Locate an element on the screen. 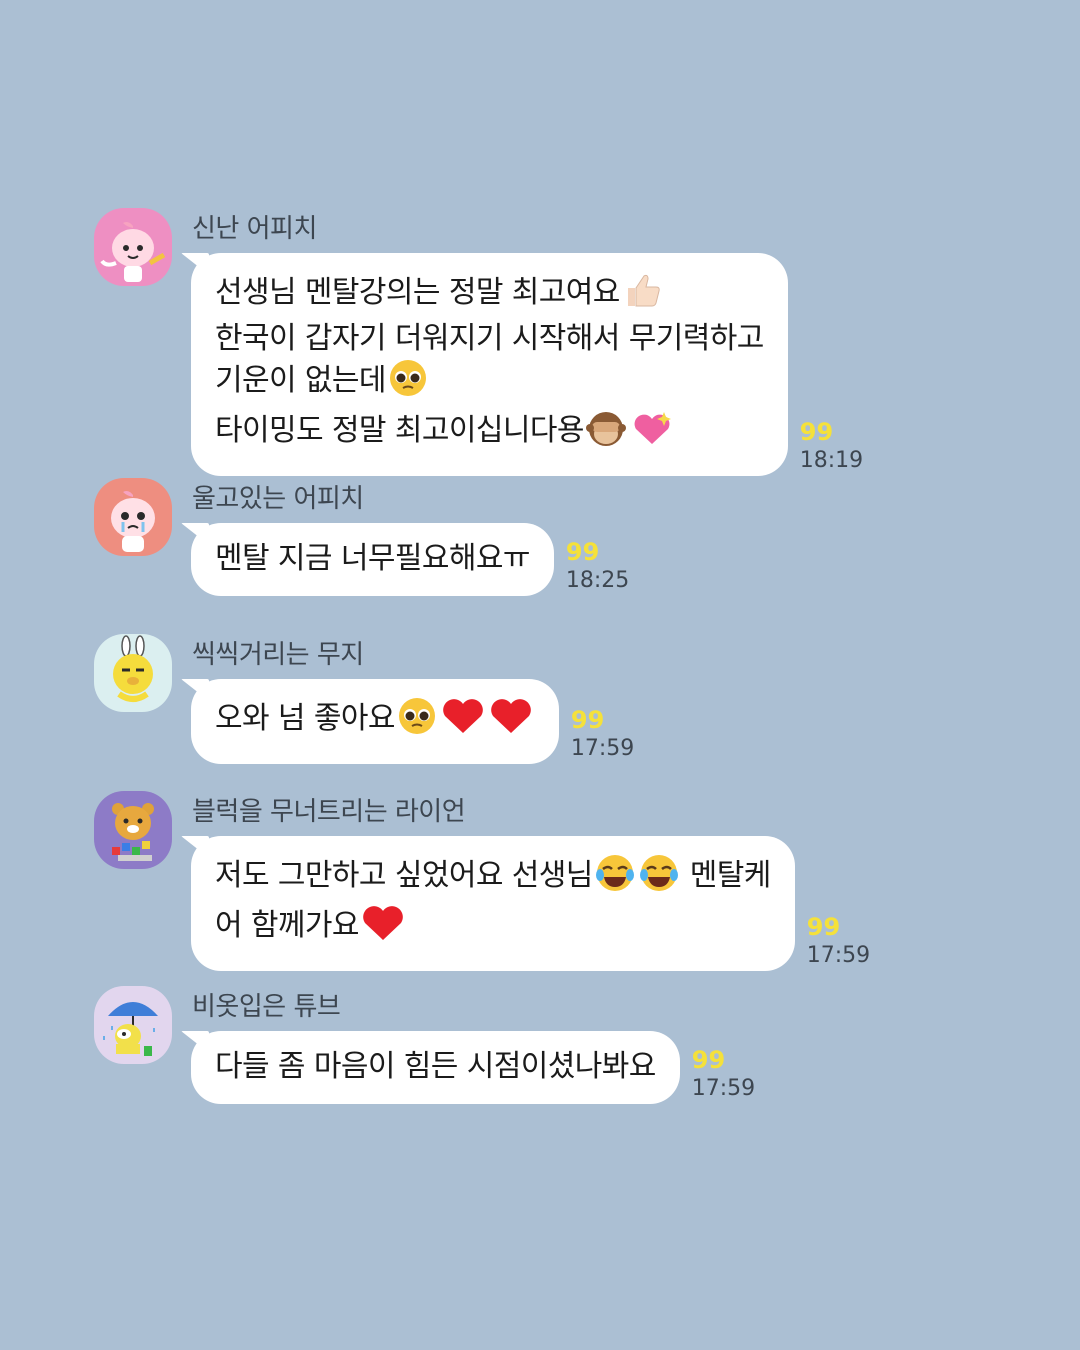  sender-name: 울고있는 어피치 is located at coordinates (278, 499).